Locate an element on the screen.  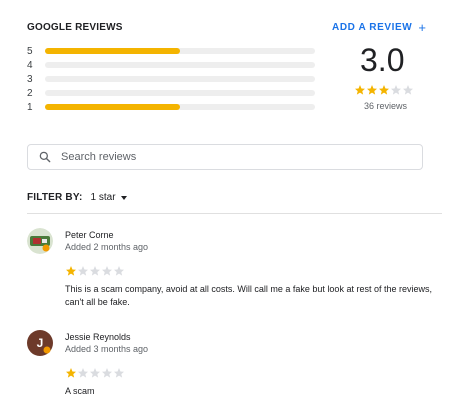
rating-bar-5: 5 is located at coordinates (172, 51).